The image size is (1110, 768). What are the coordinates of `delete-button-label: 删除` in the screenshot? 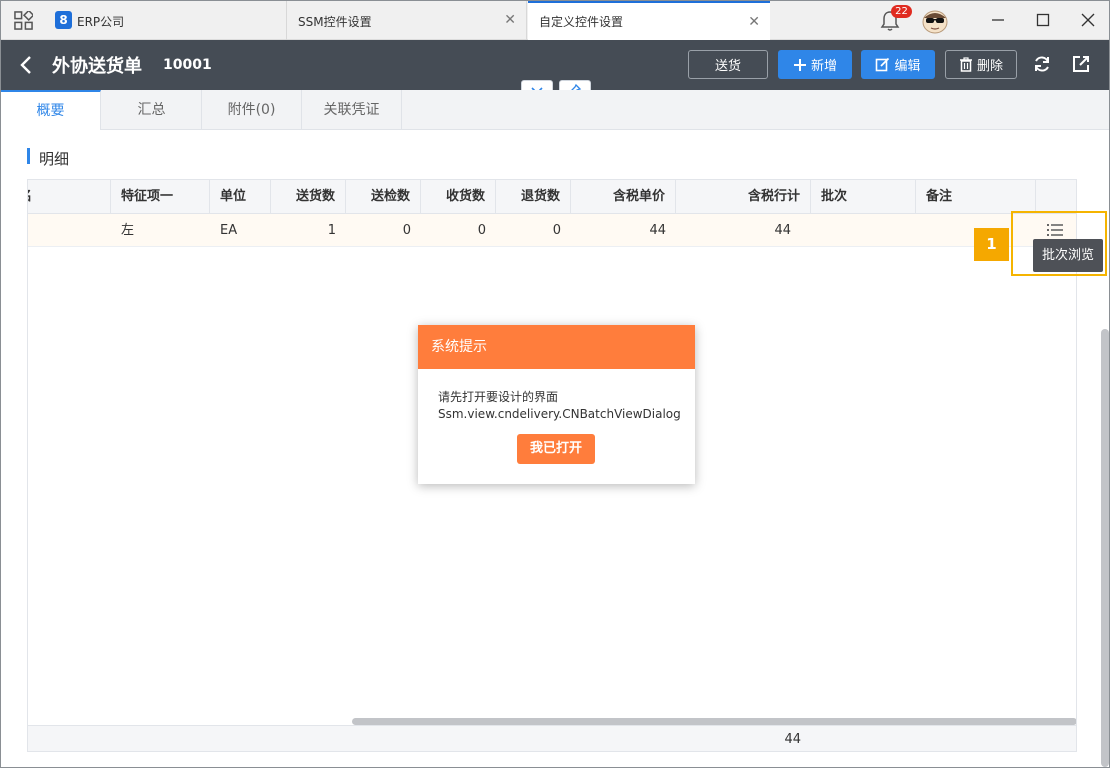 It's located at (989, 66).